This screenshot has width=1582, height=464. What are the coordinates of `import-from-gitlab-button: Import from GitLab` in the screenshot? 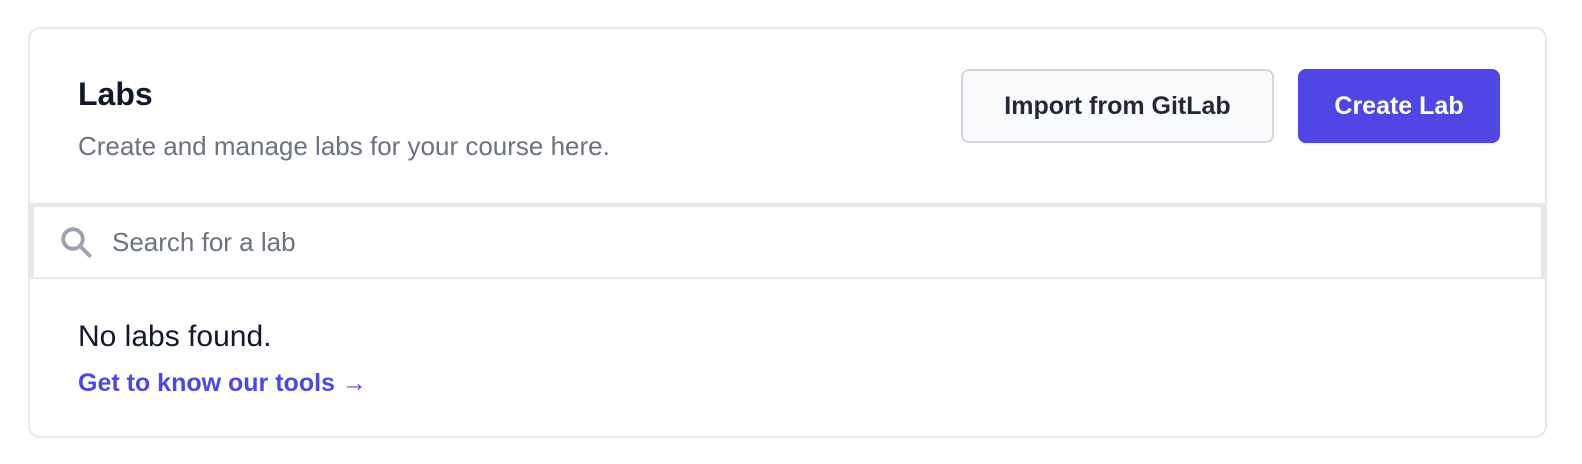 It's located at (1117, 106).